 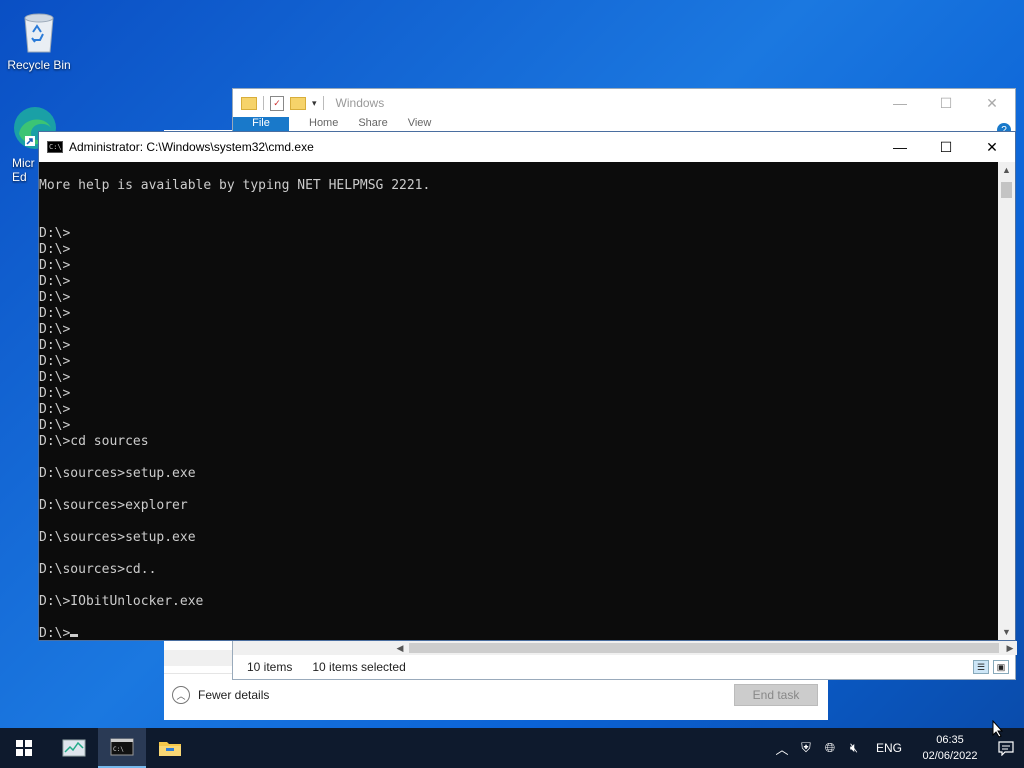 I want to click on tab-file: File, so click(x=261, y=124).